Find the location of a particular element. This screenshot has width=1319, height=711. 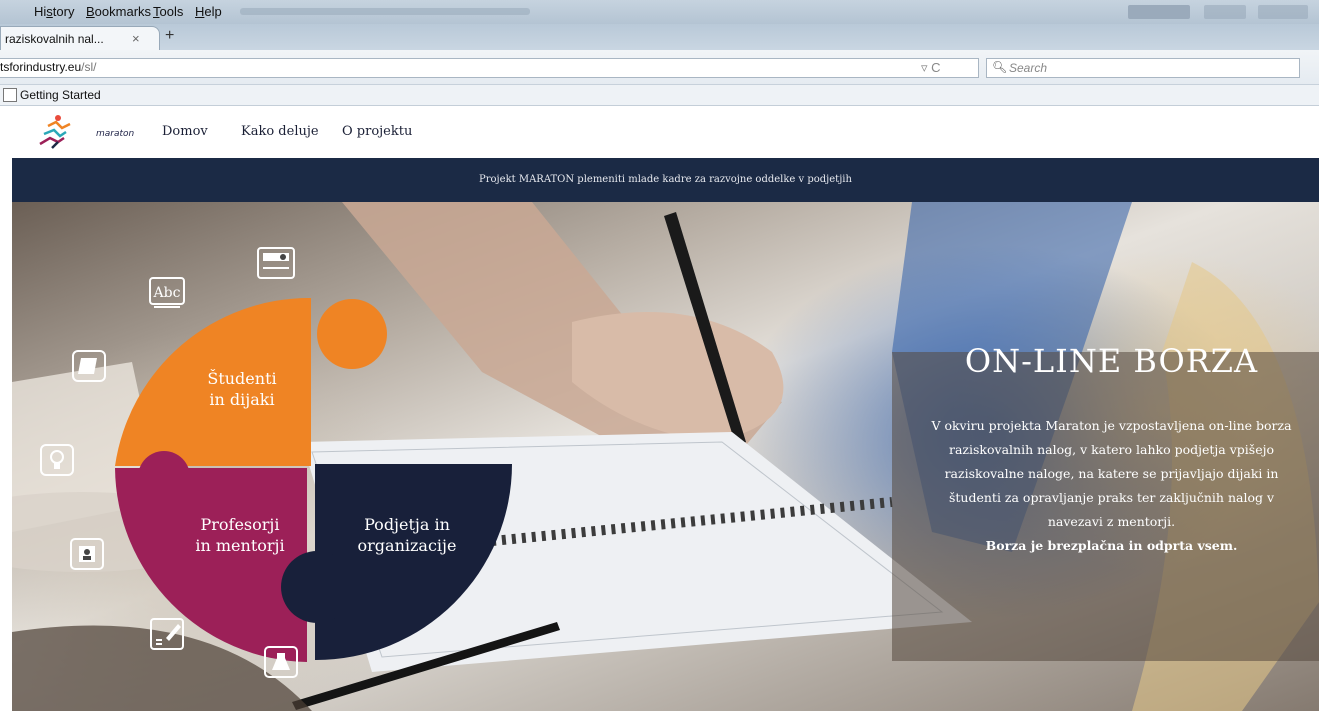

menu-bar: History Bookmarks Tools Help is located at coordinates (659, 12).